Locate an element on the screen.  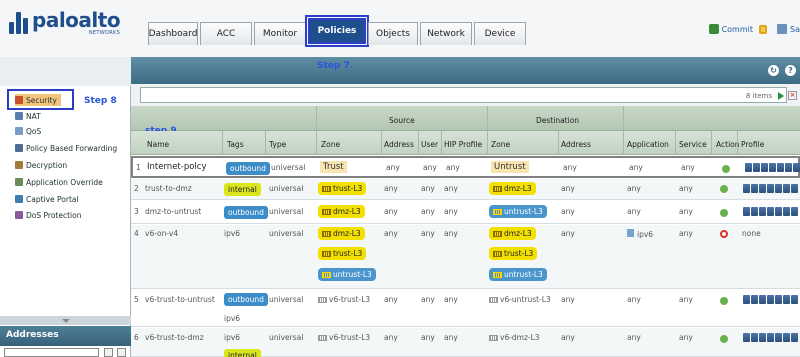
help-icon: ? is located at coordinates (790, 70).